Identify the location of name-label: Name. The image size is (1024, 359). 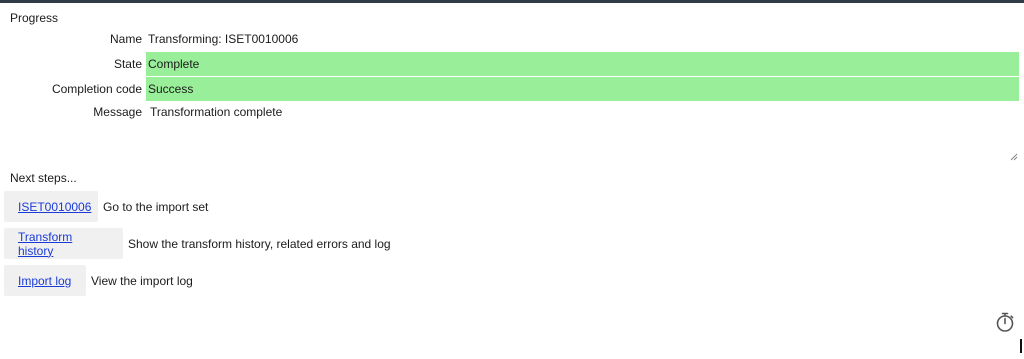
(125, 39).